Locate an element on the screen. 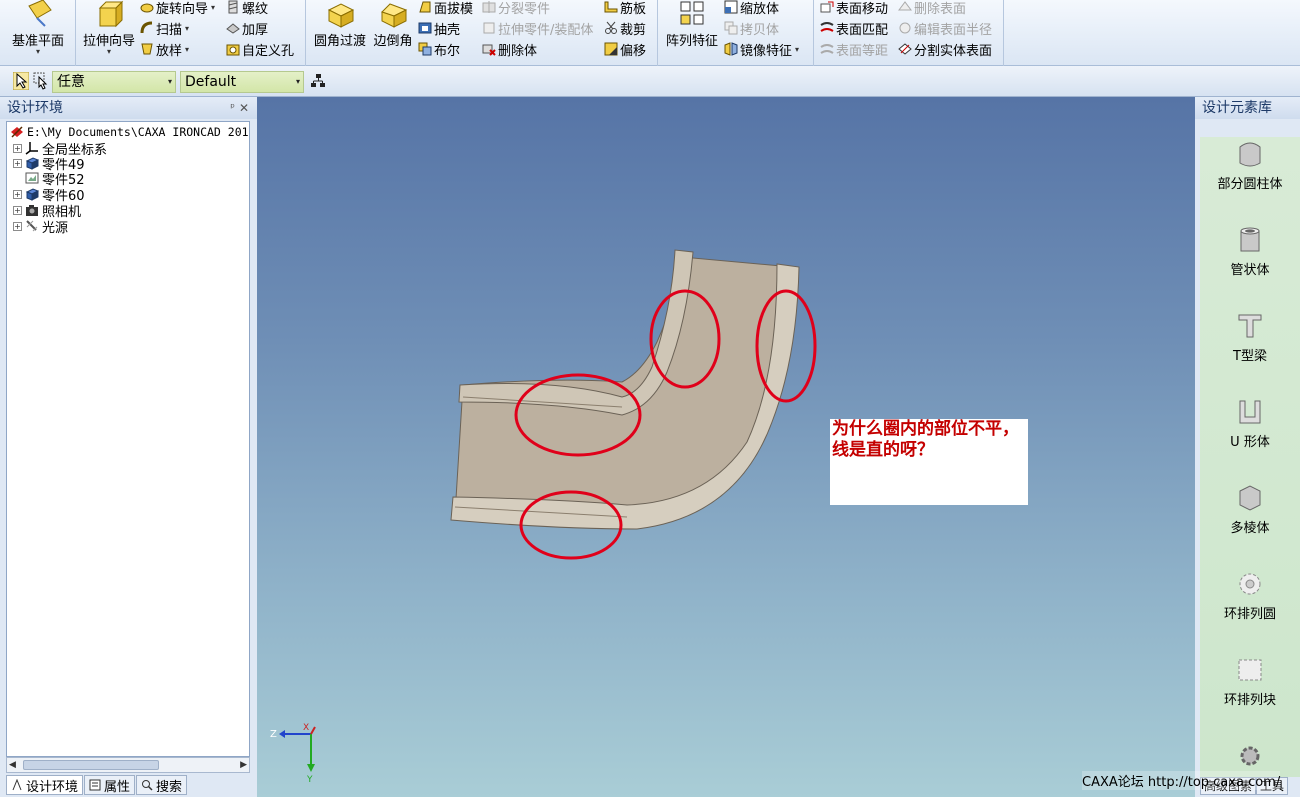  array-icon is located at coordinates (692, 13).